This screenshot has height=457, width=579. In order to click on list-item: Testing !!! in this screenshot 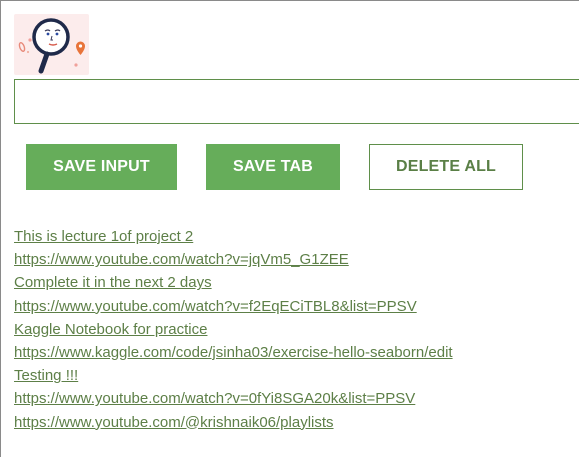, I will do `click(233, 377)`.